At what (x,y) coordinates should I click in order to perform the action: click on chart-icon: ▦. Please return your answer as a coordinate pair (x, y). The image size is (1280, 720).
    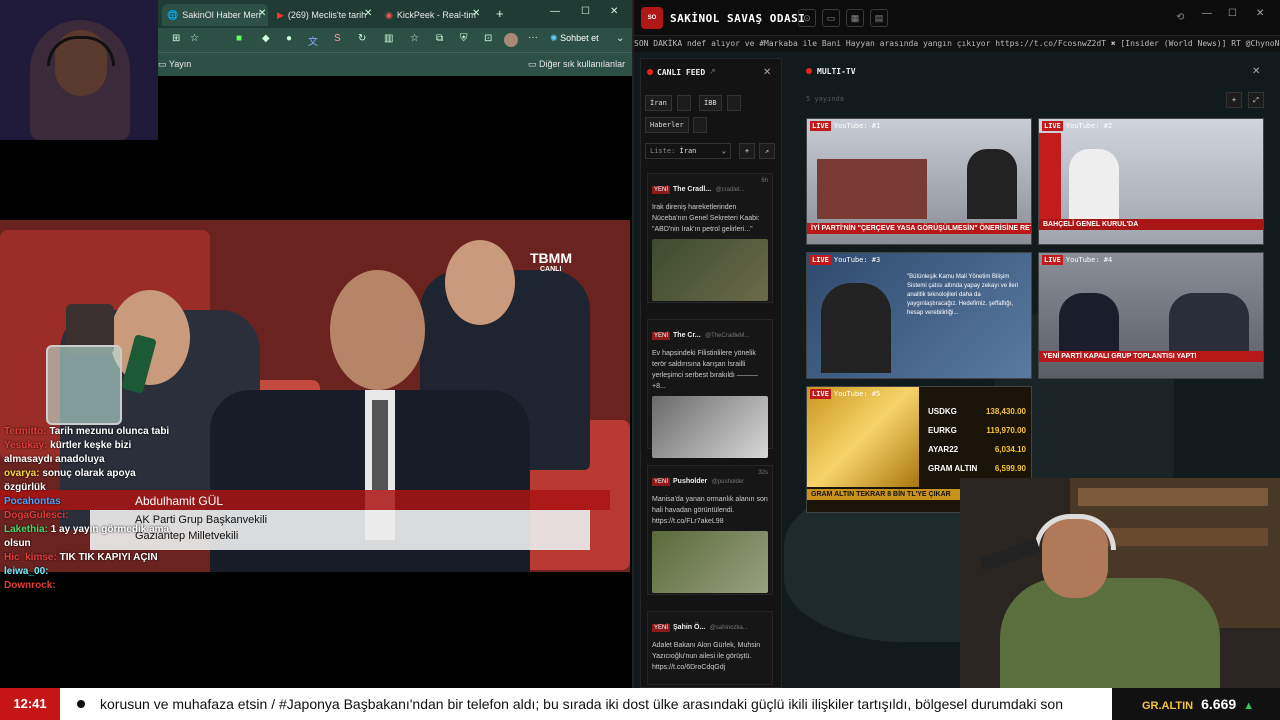
    Looking at the image, I should click on (855, 18).